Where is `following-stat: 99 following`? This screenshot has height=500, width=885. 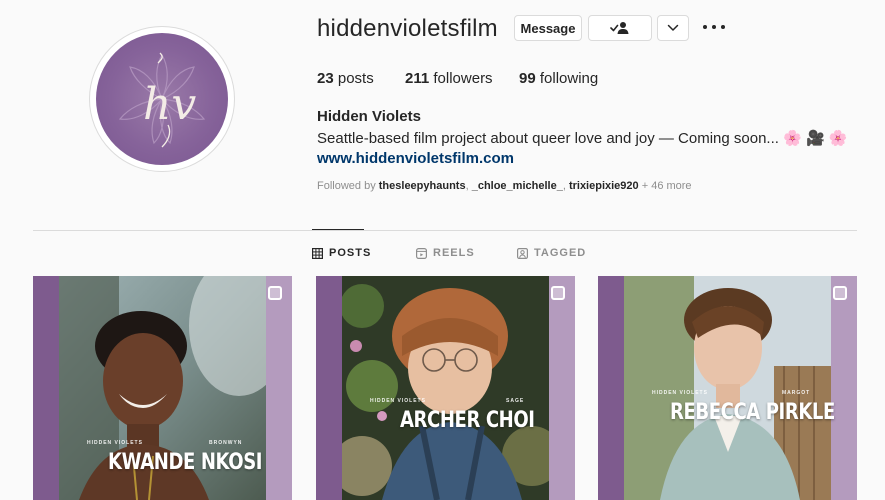
following-stat: 99 following is located at coordinates (558, 78).